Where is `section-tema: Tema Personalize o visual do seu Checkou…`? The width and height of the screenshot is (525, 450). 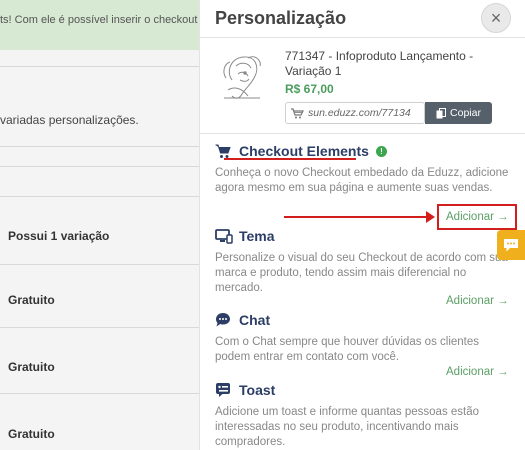 section-tema: Tema Personalize o visual do seu Checkou… is located at coordinates (365, 261).